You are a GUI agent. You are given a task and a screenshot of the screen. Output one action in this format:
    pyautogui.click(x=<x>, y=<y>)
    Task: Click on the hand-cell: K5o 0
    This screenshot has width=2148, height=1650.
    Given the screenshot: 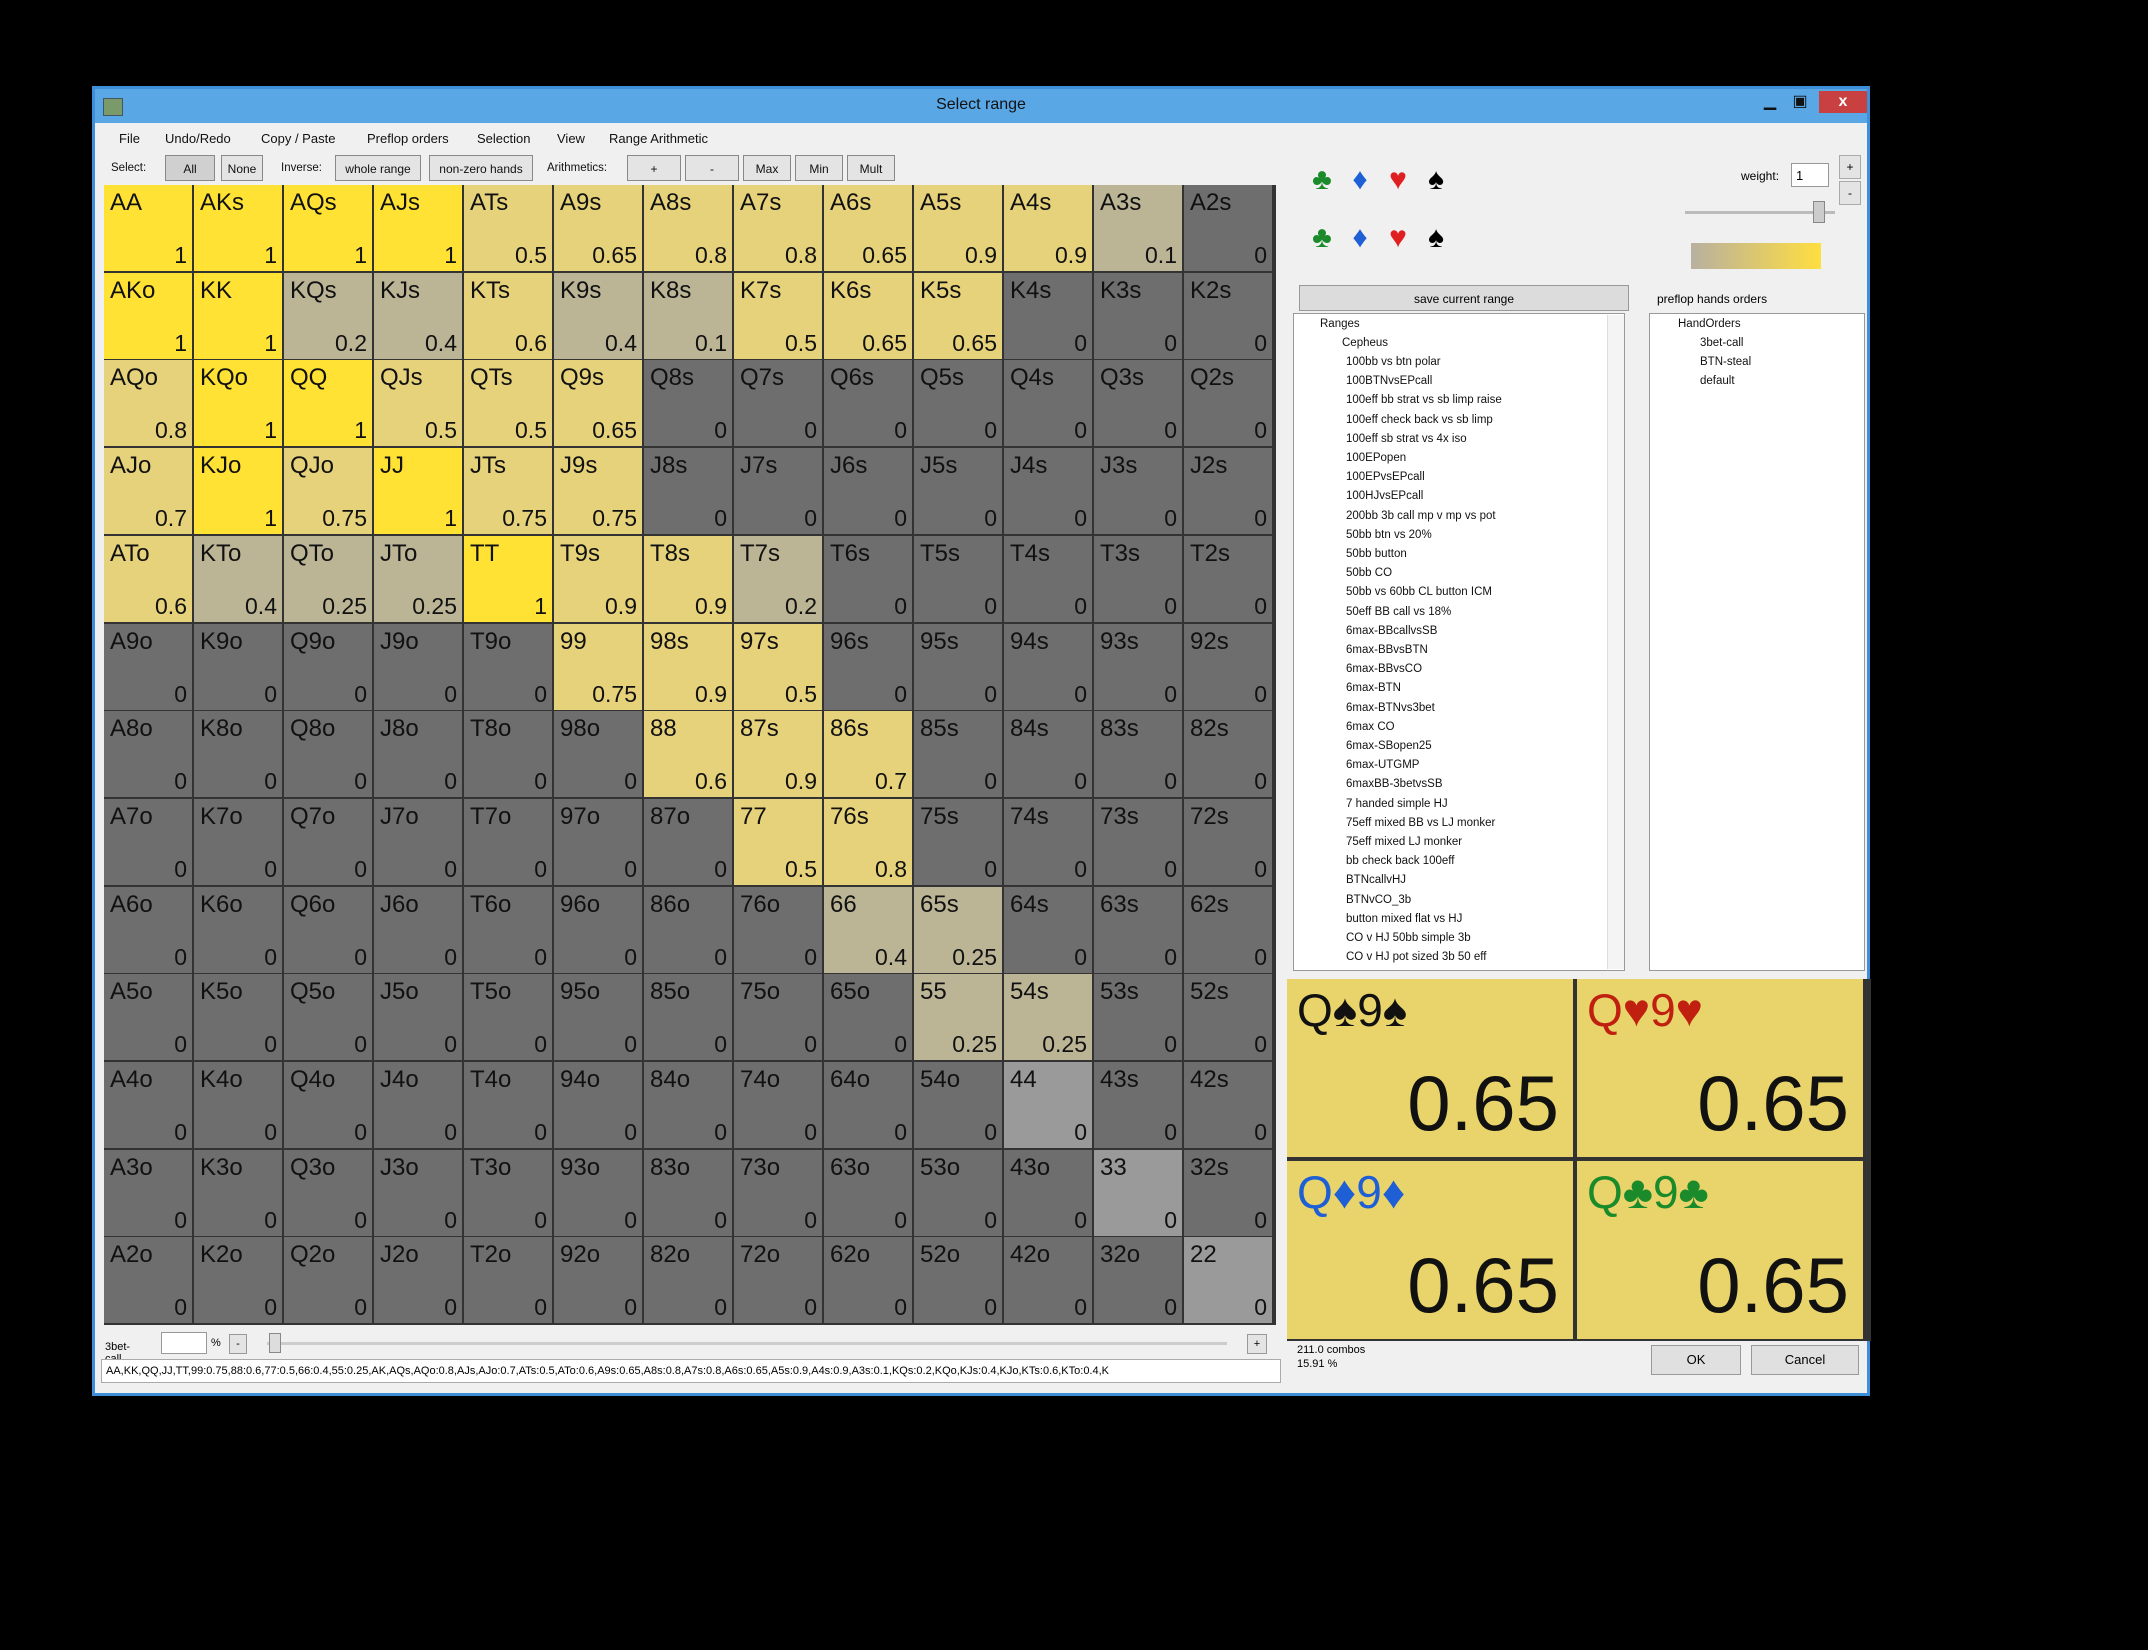 What is the action you would take?
    pyautogui.click(x=238, y=1017)
    